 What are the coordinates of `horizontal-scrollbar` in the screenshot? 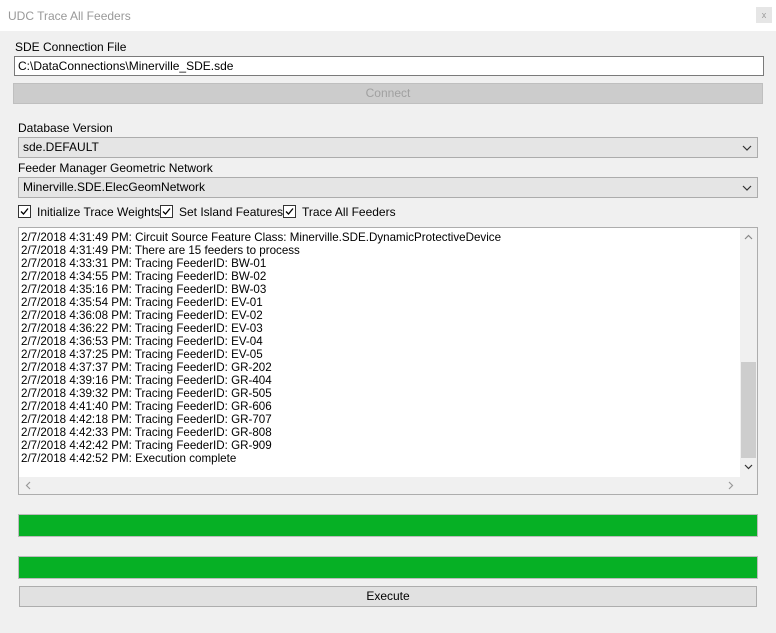 It's located at (379, 485).